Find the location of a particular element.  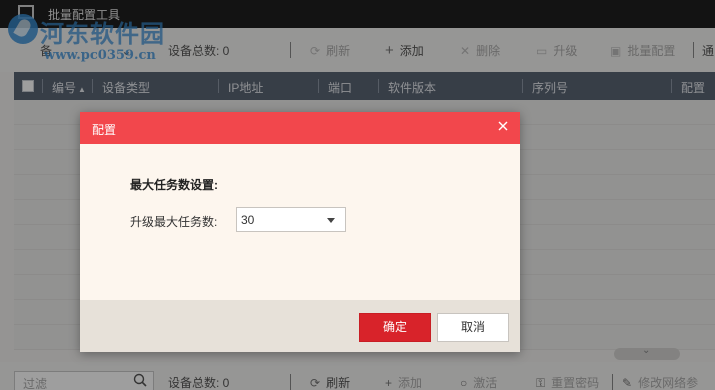

dialog-header: 配置 is located at coordinates (300, 128).